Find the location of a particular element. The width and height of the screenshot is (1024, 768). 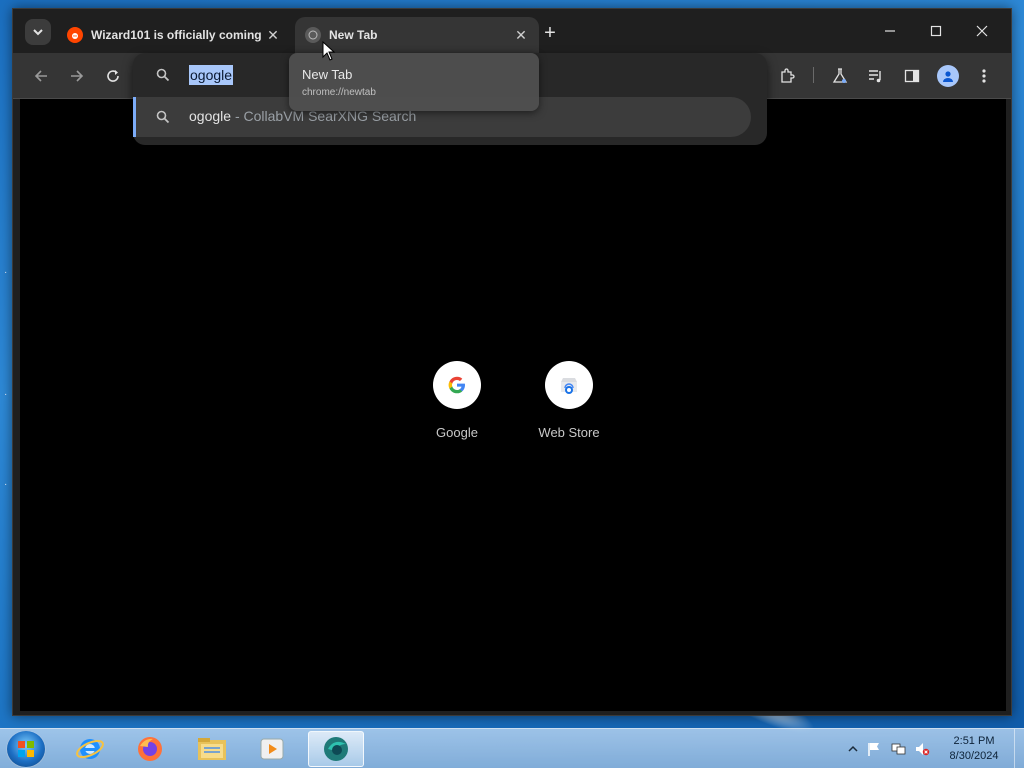

media-player-icon is located at coordinates (272, 749).